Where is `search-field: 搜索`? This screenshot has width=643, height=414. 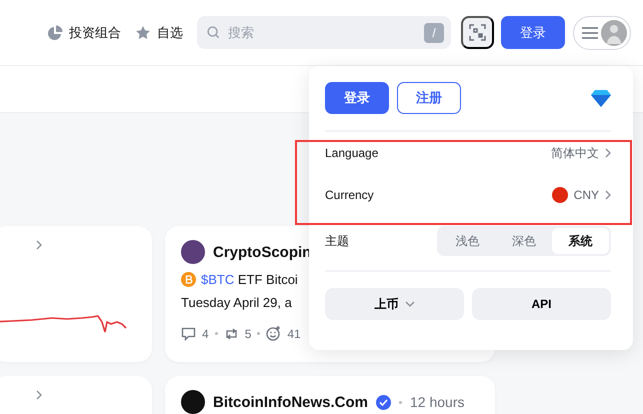 search-field: 搜索 is located at coordinates (322, 32).